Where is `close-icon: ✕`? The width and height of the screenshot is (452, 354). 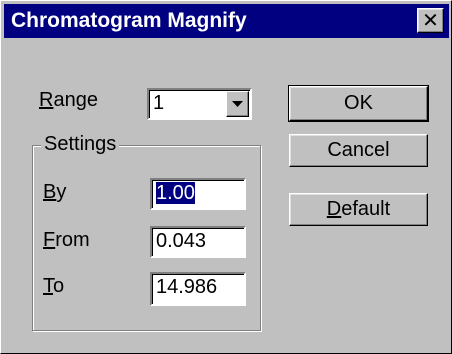
close-icon: ✕ is located at coordinates (430, 20).